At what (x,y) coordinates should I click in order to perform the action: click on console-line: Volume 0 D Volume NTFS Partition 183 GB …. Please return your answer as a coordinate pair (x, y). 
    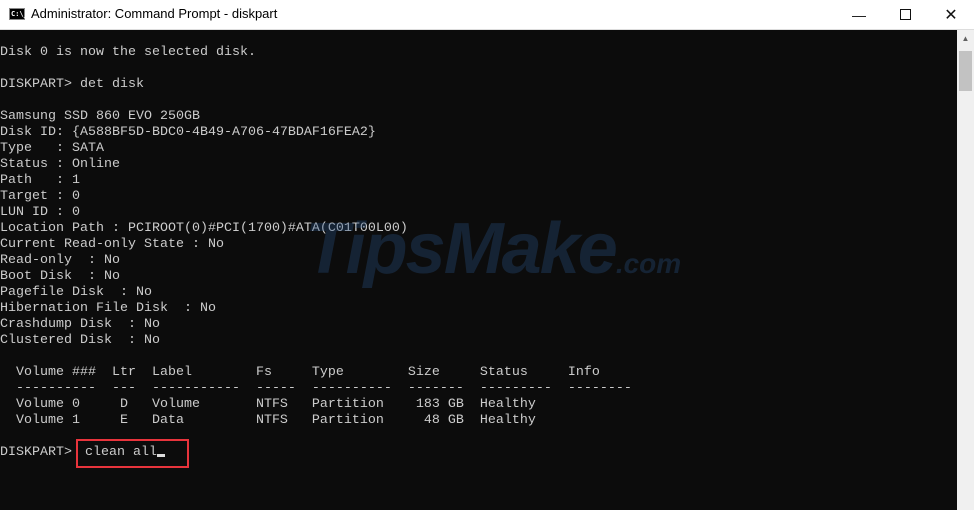
    Looking at the image, I should click on (268, 404).